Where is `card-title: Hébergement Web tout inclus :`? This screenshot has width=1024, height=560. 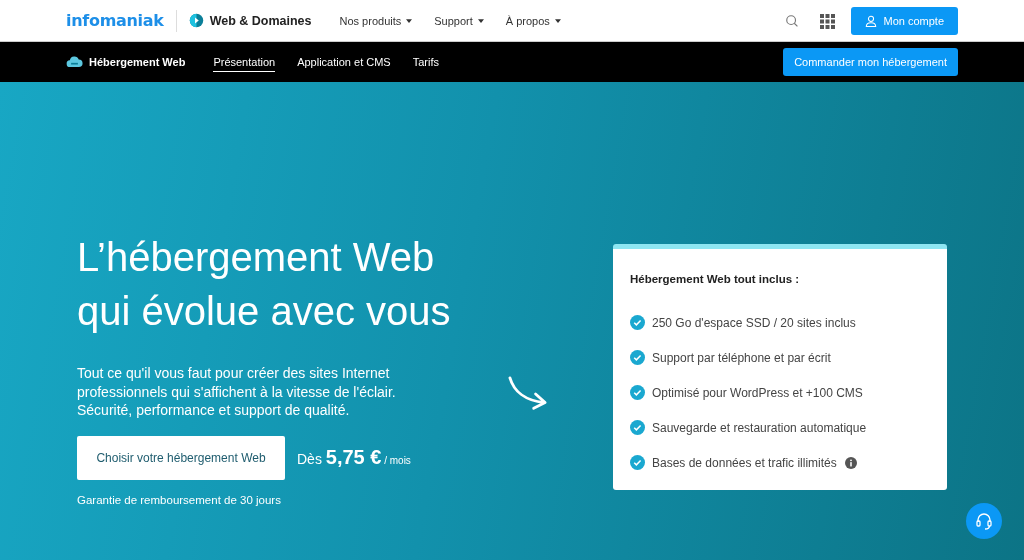
card-title: Hébergement Web tout inclus : is located at coordinates (715, 279).